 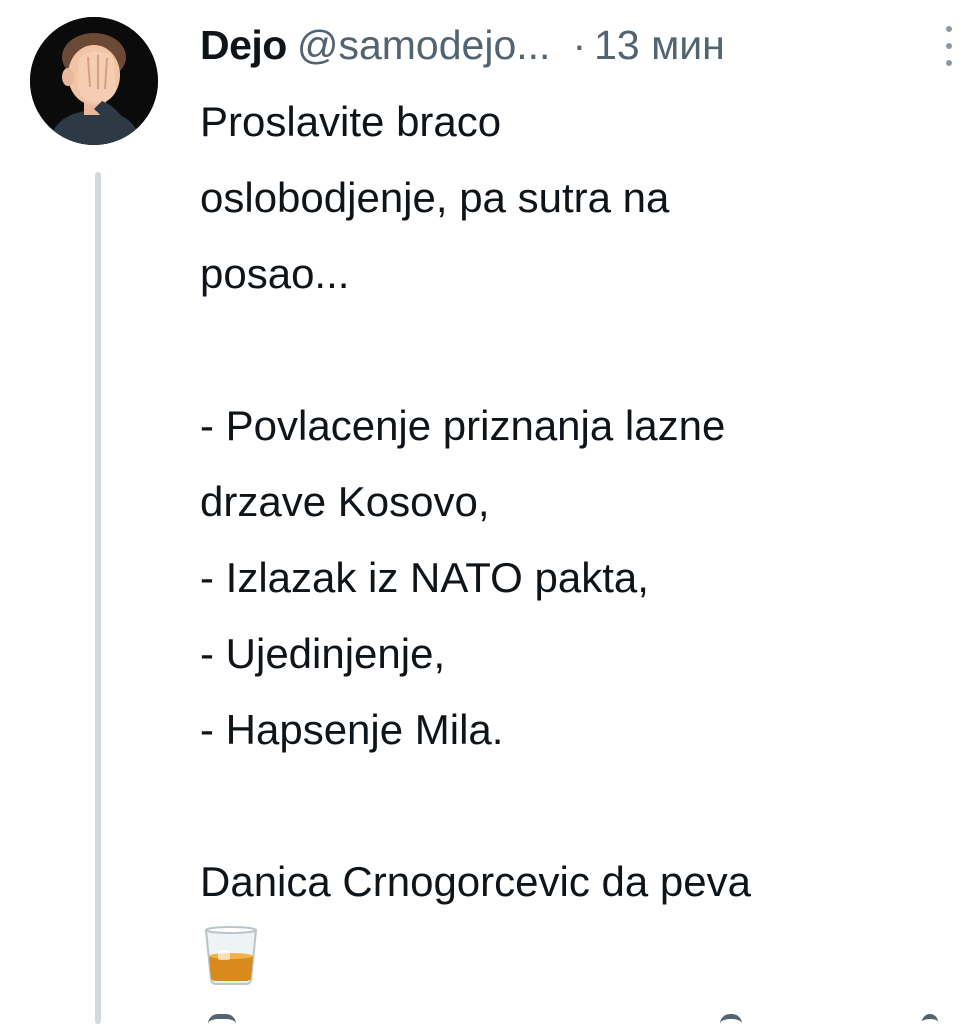 I want to click on timestamp: 13 мин, so click(x=659, y=45).